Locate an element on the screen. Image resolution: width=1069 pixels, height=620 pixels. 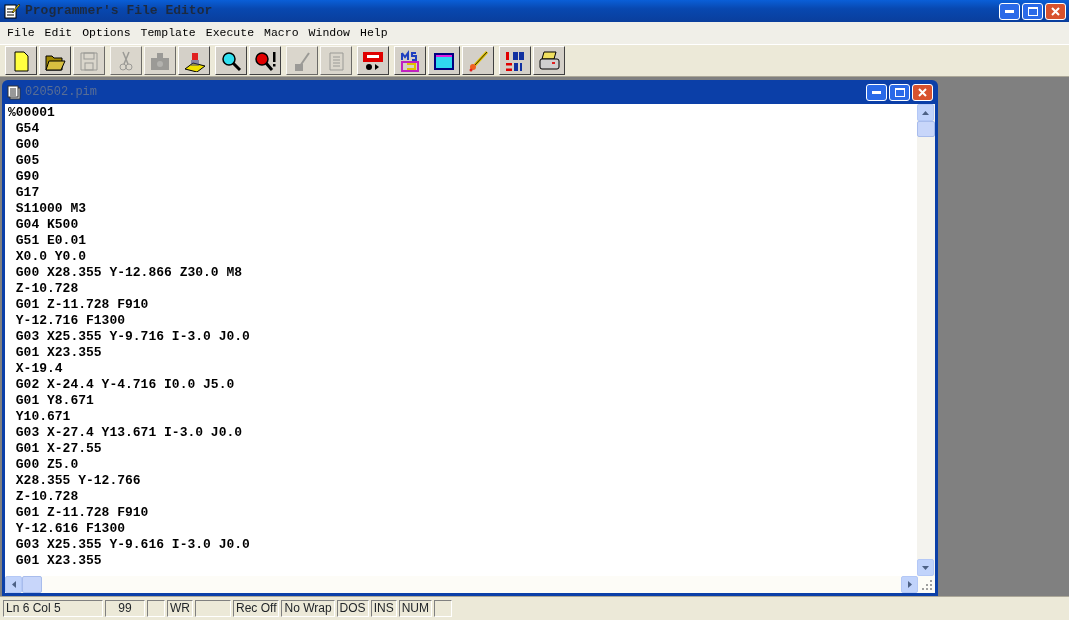
menu-item: File is located at coordinates (21, 33).